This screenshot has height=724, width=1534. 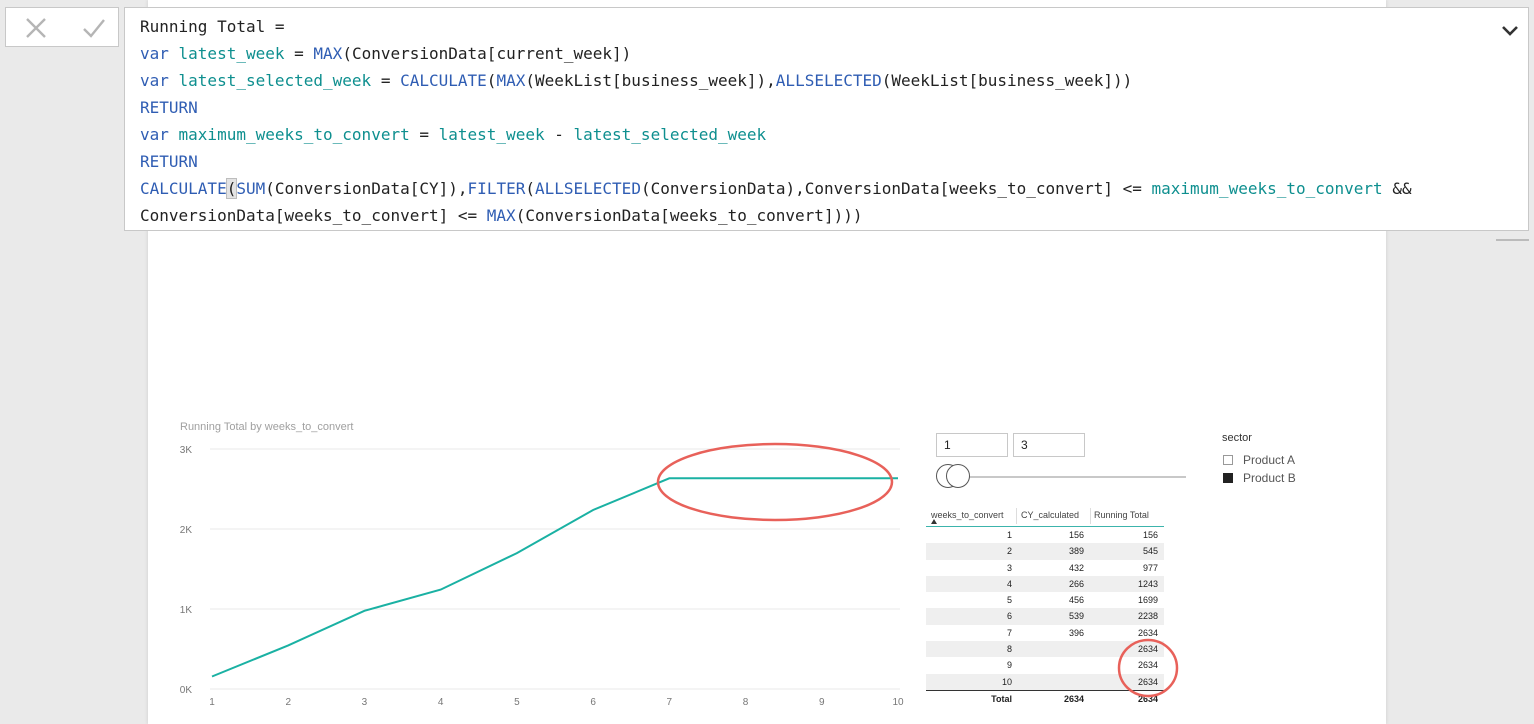 What do you see at coordinates (1076, 632) in the screenshot?
I see `table-cell: 396` at bounding box center [1076, 632].